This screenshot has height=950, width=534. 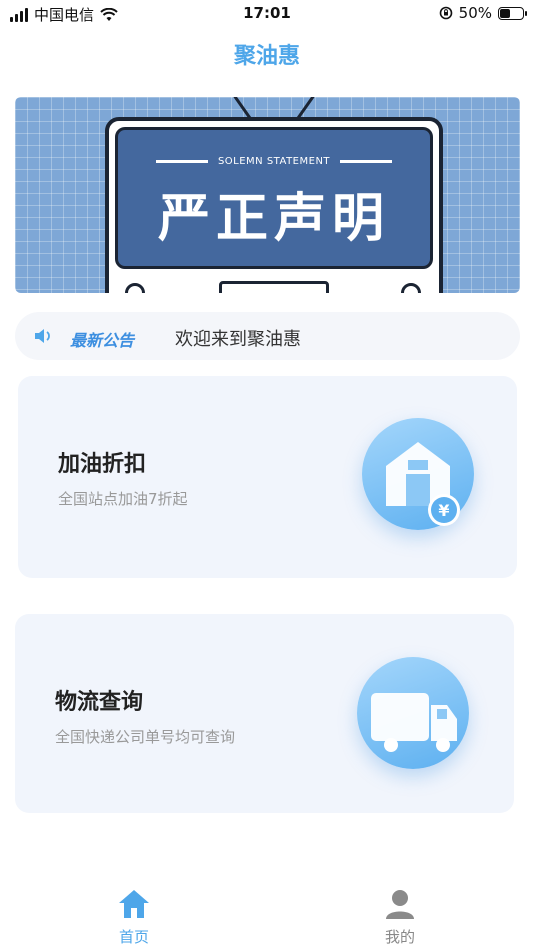 What do you see at coordinates (266, 56) in the screenshot?
I see `page-title: 聚油惠` at bounding box center [266, 56].